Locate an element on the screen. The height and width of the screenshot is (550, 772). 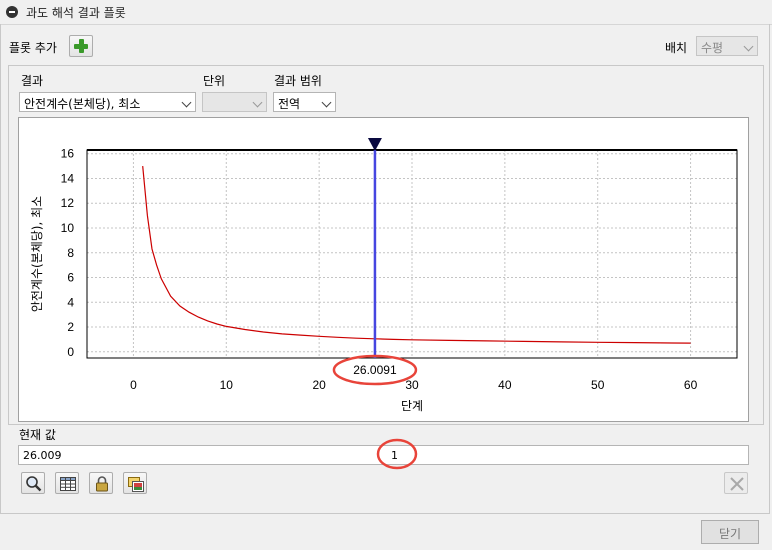
result-select: 안전계수(본체당), 최소 is located at coordinates (107, 102).